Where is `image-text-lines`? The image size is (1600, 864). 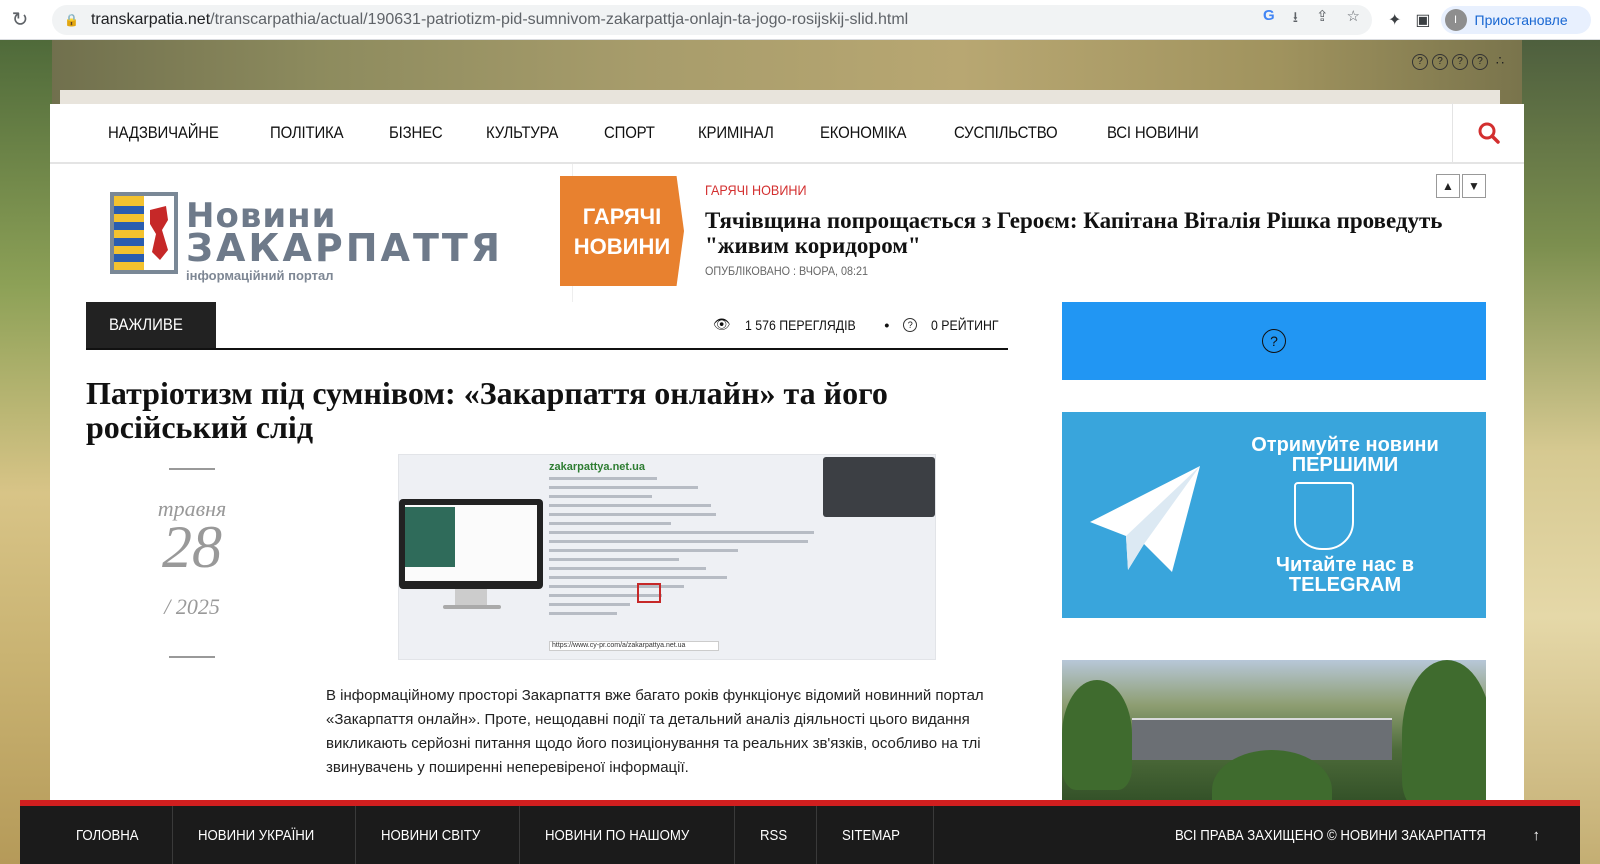
image-text-lines is located at coordinates (684, 549).